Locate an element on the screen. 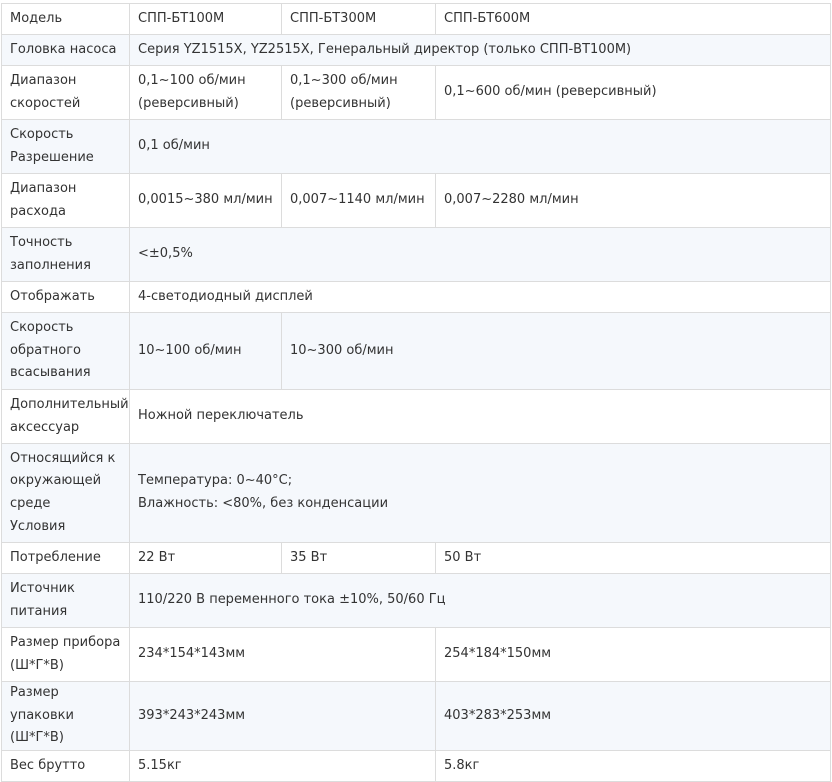 The height and width of the screenshot is (782, 832). table-row-fill-accuracy: Точность заполнения <±0,5% is located at coordinates (416, 254).